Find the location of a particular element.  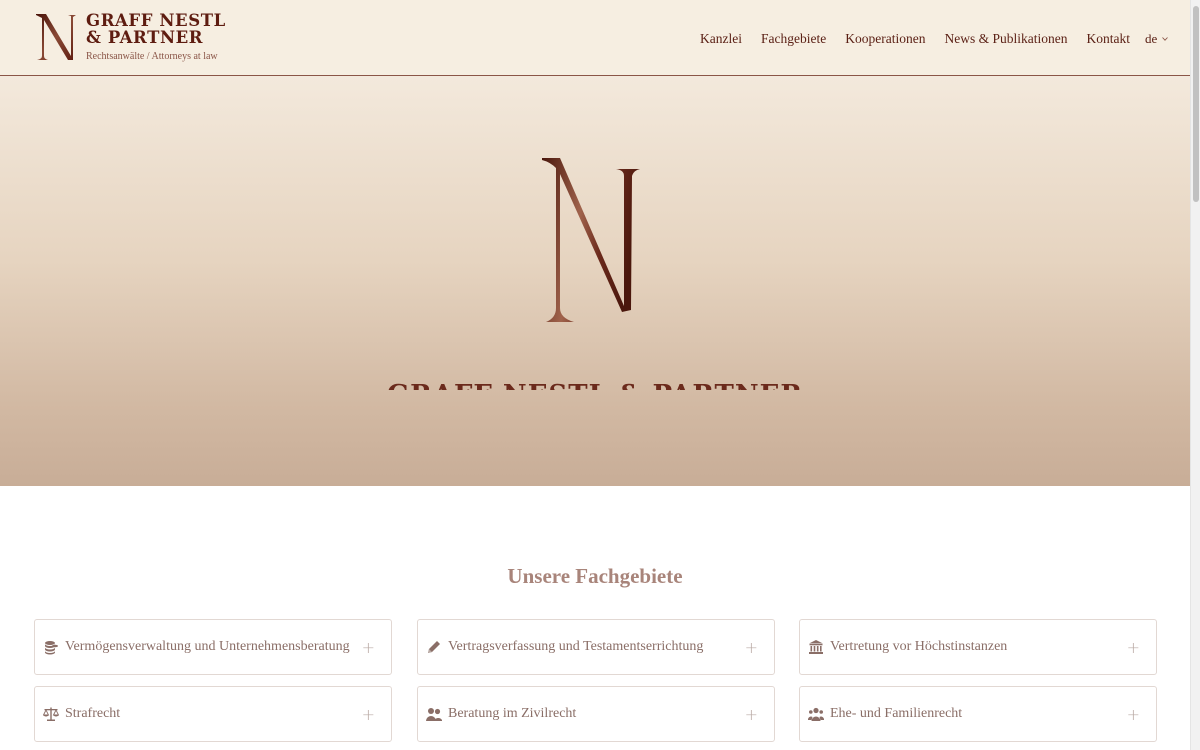

chevron-down-icon is located at coordinates (1165, 39).